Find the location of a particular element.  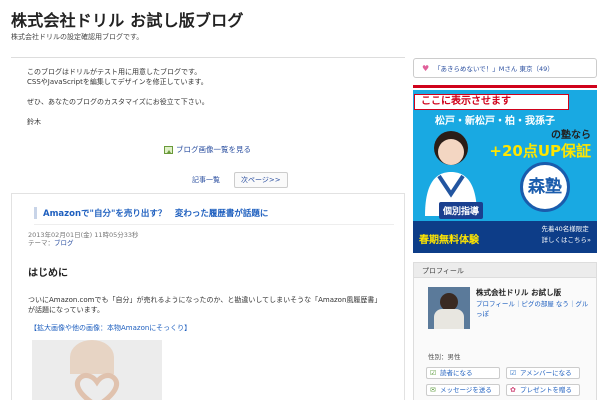

intro-line: このブログはドリルがテスト用に用意したブログです。 is located at coordinates (114, 72).